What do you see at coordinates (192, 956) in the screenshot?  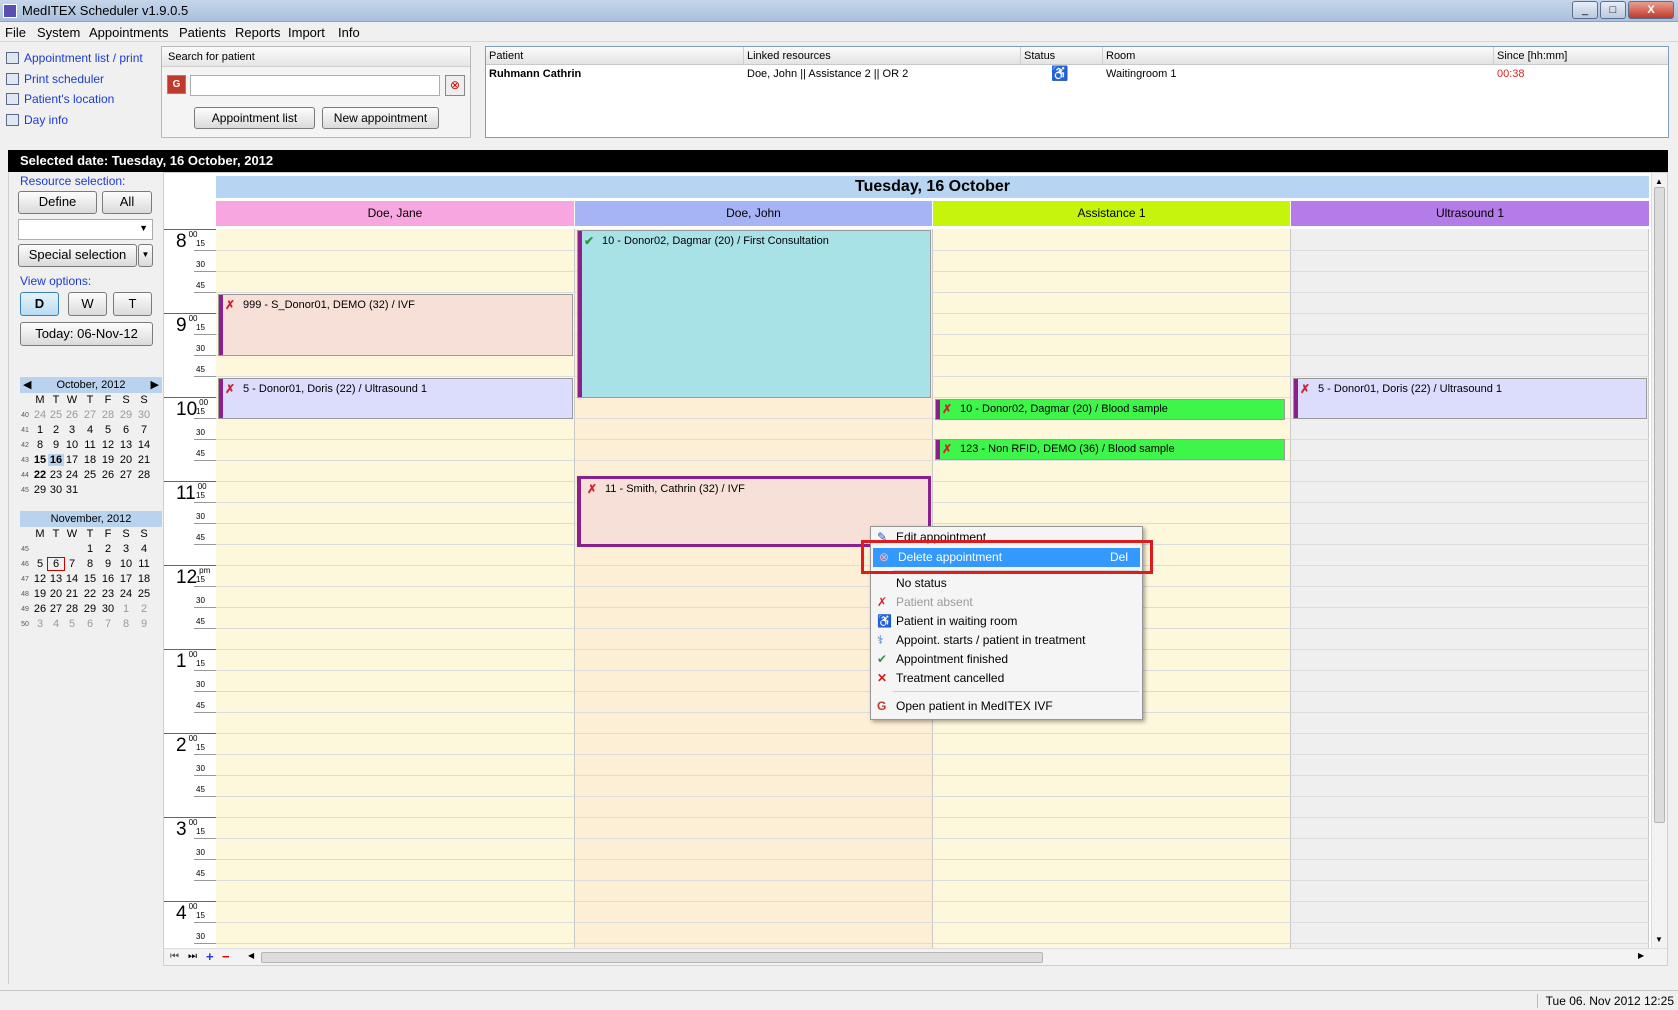 I see `last-icon: ⏭` at bounding box center [192, 956].